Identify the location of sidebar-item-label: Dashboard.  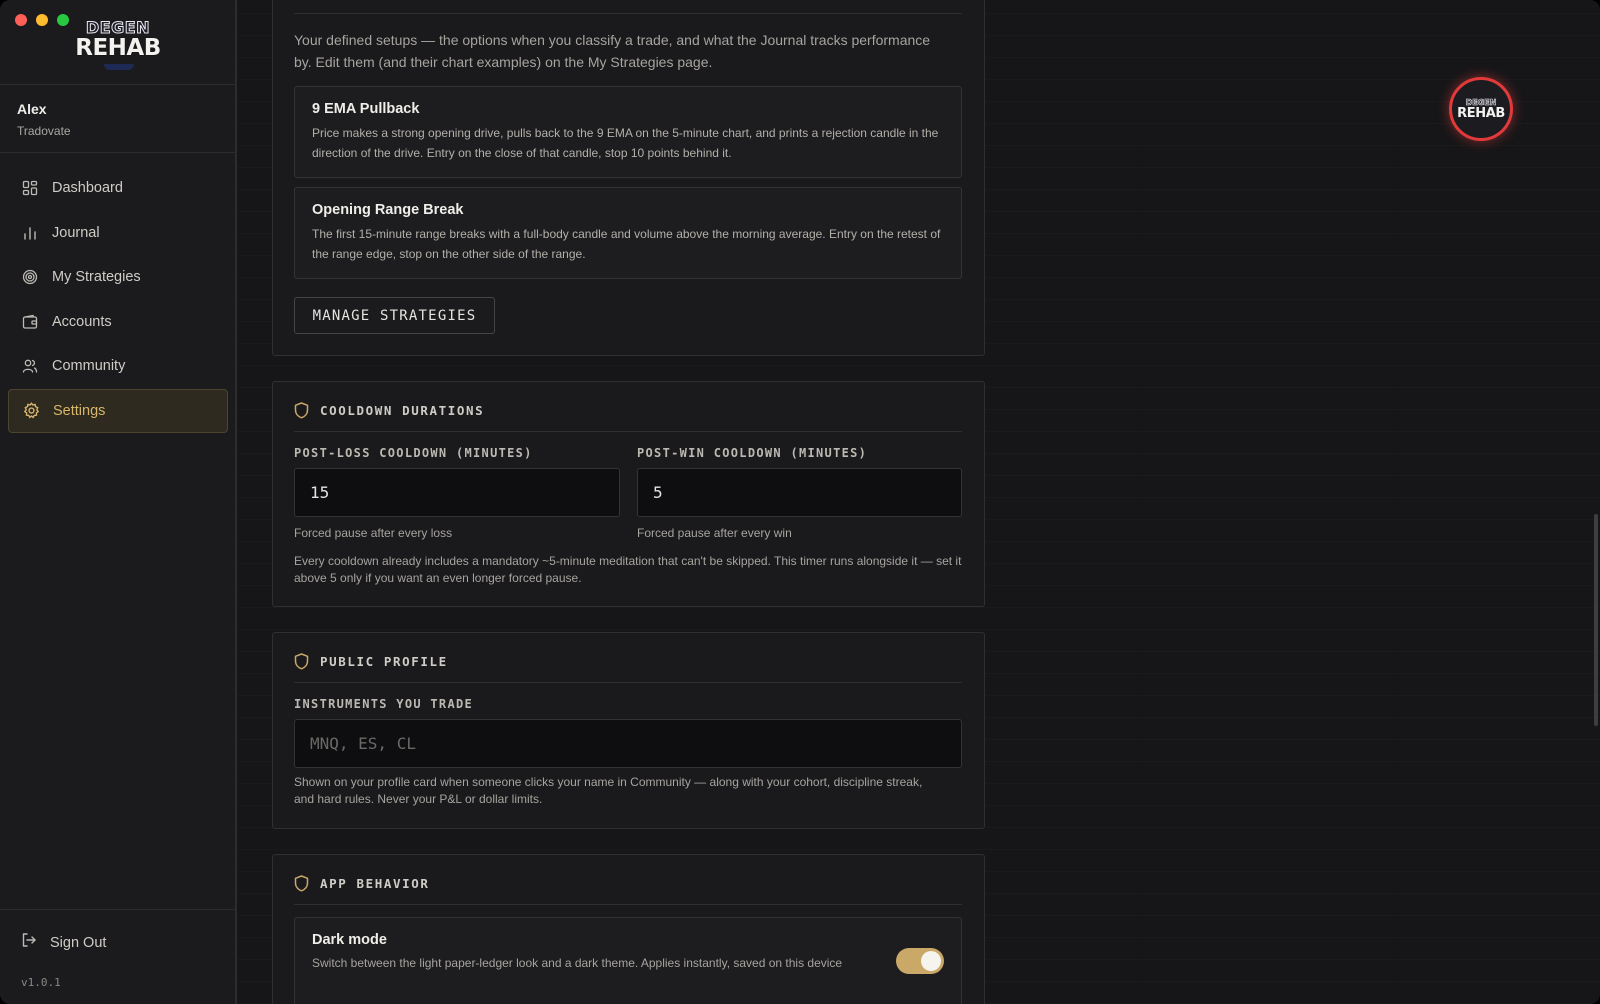
(87, 188).